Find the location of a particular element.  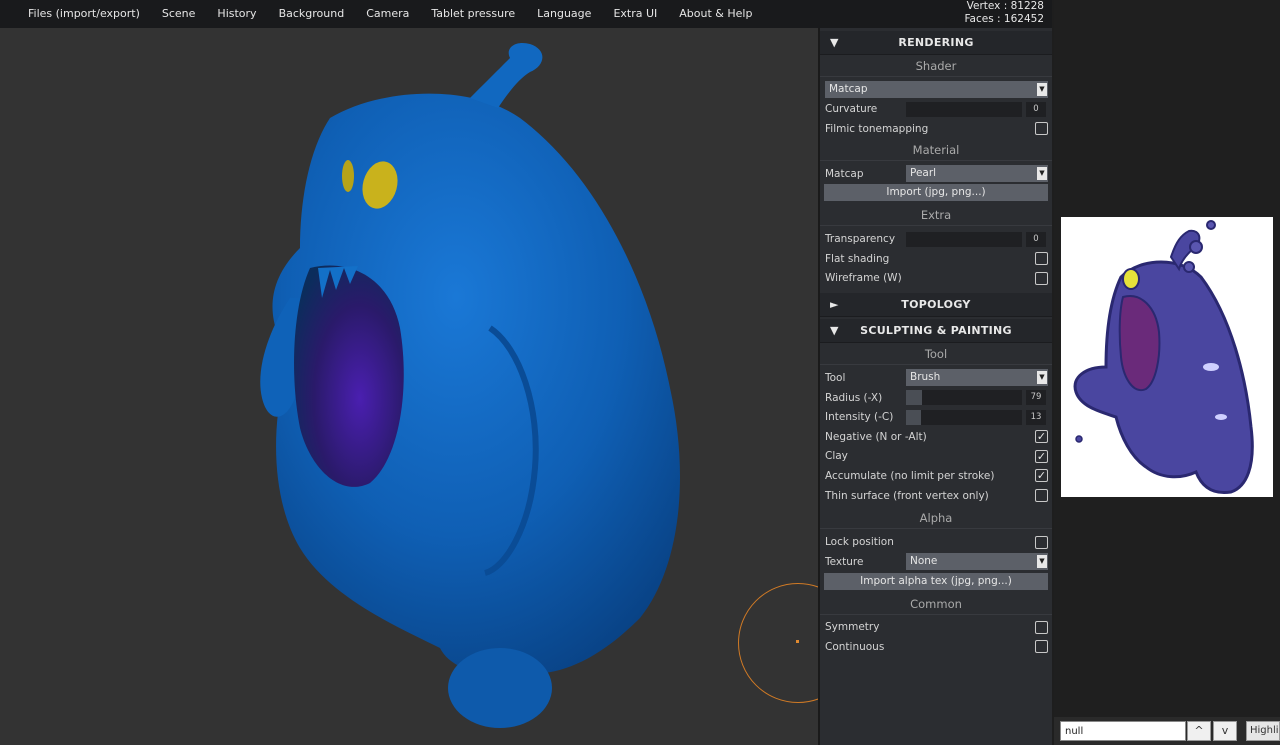

accumulate-label: Accumulate (no limit per stroke) is located at coordinates (910, 475).